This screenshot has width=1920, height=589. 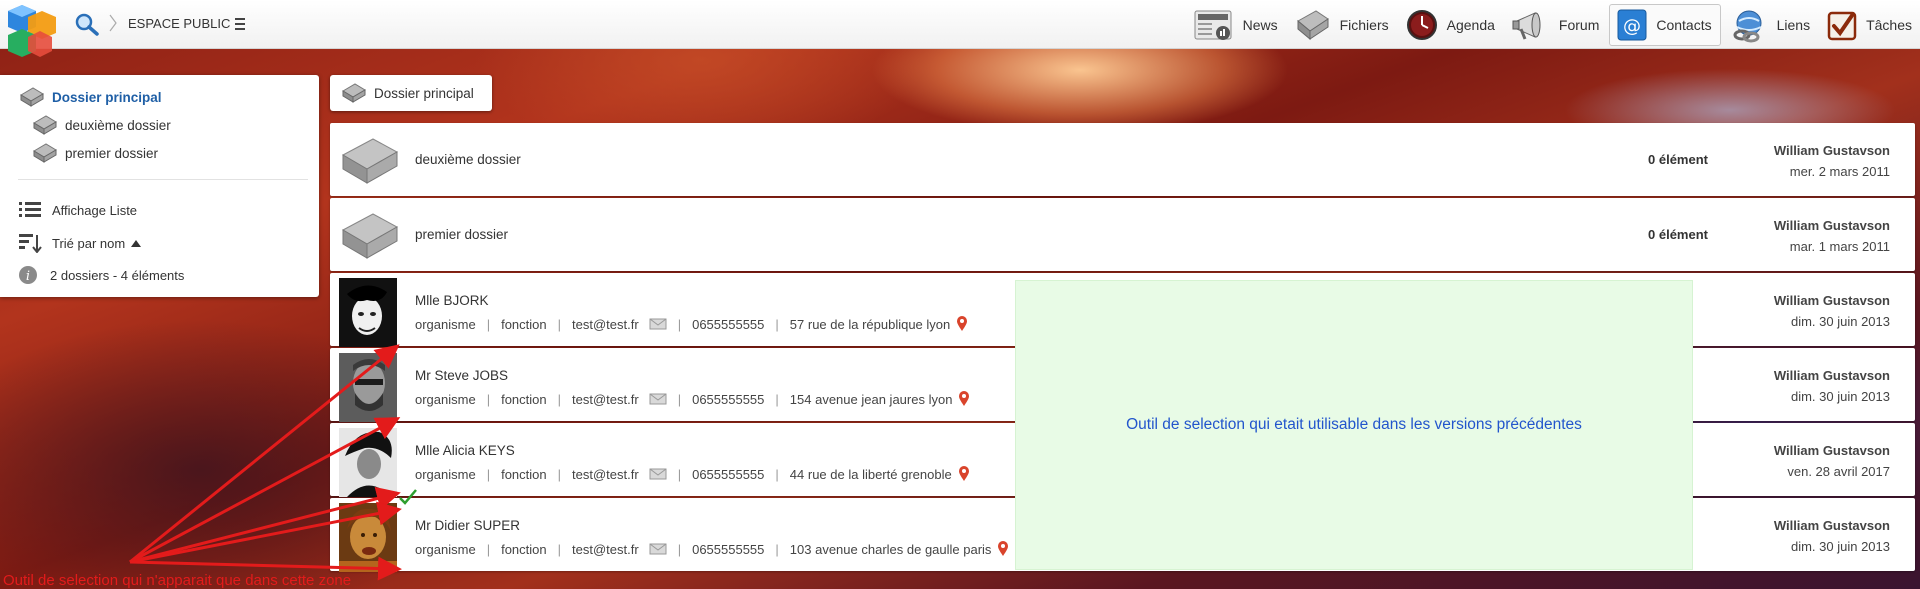 What do you see at coordinates (467, 525) in the screenshot?
I see `contact-name: Mr Didier SUPER` at bounding box center [467, 525].